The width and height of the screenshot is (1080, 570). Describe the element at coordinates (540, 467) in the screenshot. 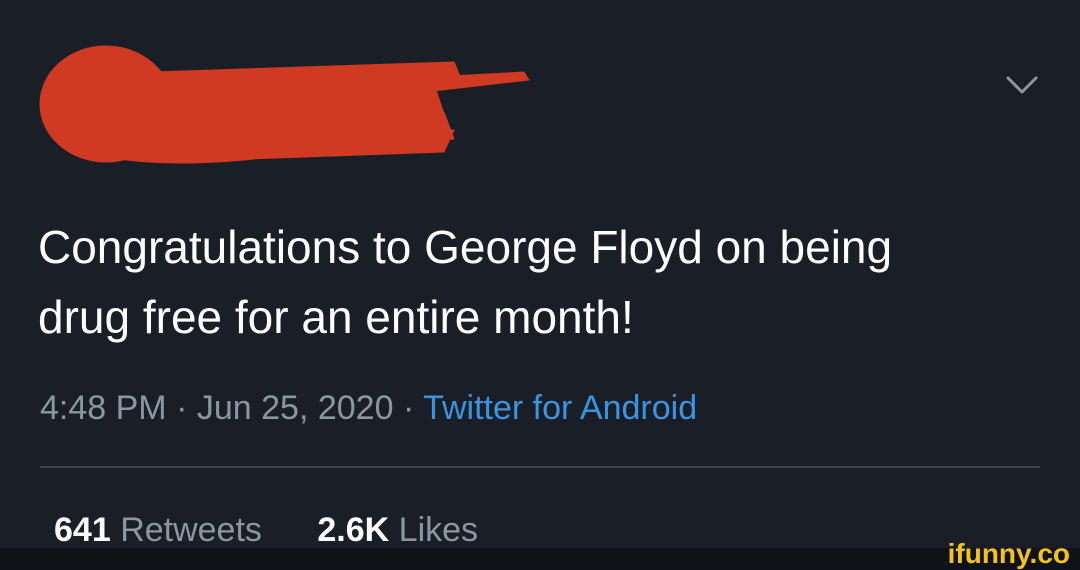

I see `divider` at that location.